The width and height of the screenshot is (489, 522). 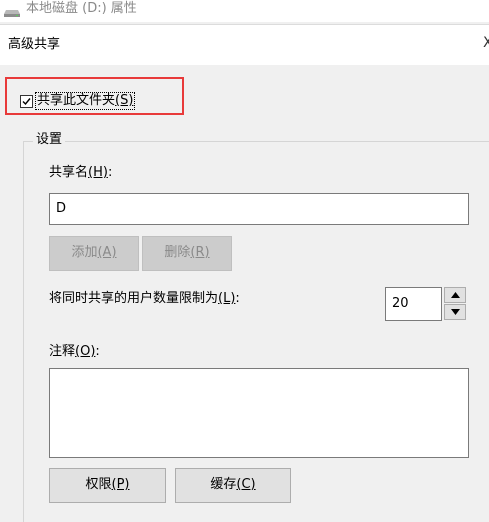 What do you see at coordinates (259, 209) in the screenshot?
I see `share-name-input: D` at bounding box center [259, 209].